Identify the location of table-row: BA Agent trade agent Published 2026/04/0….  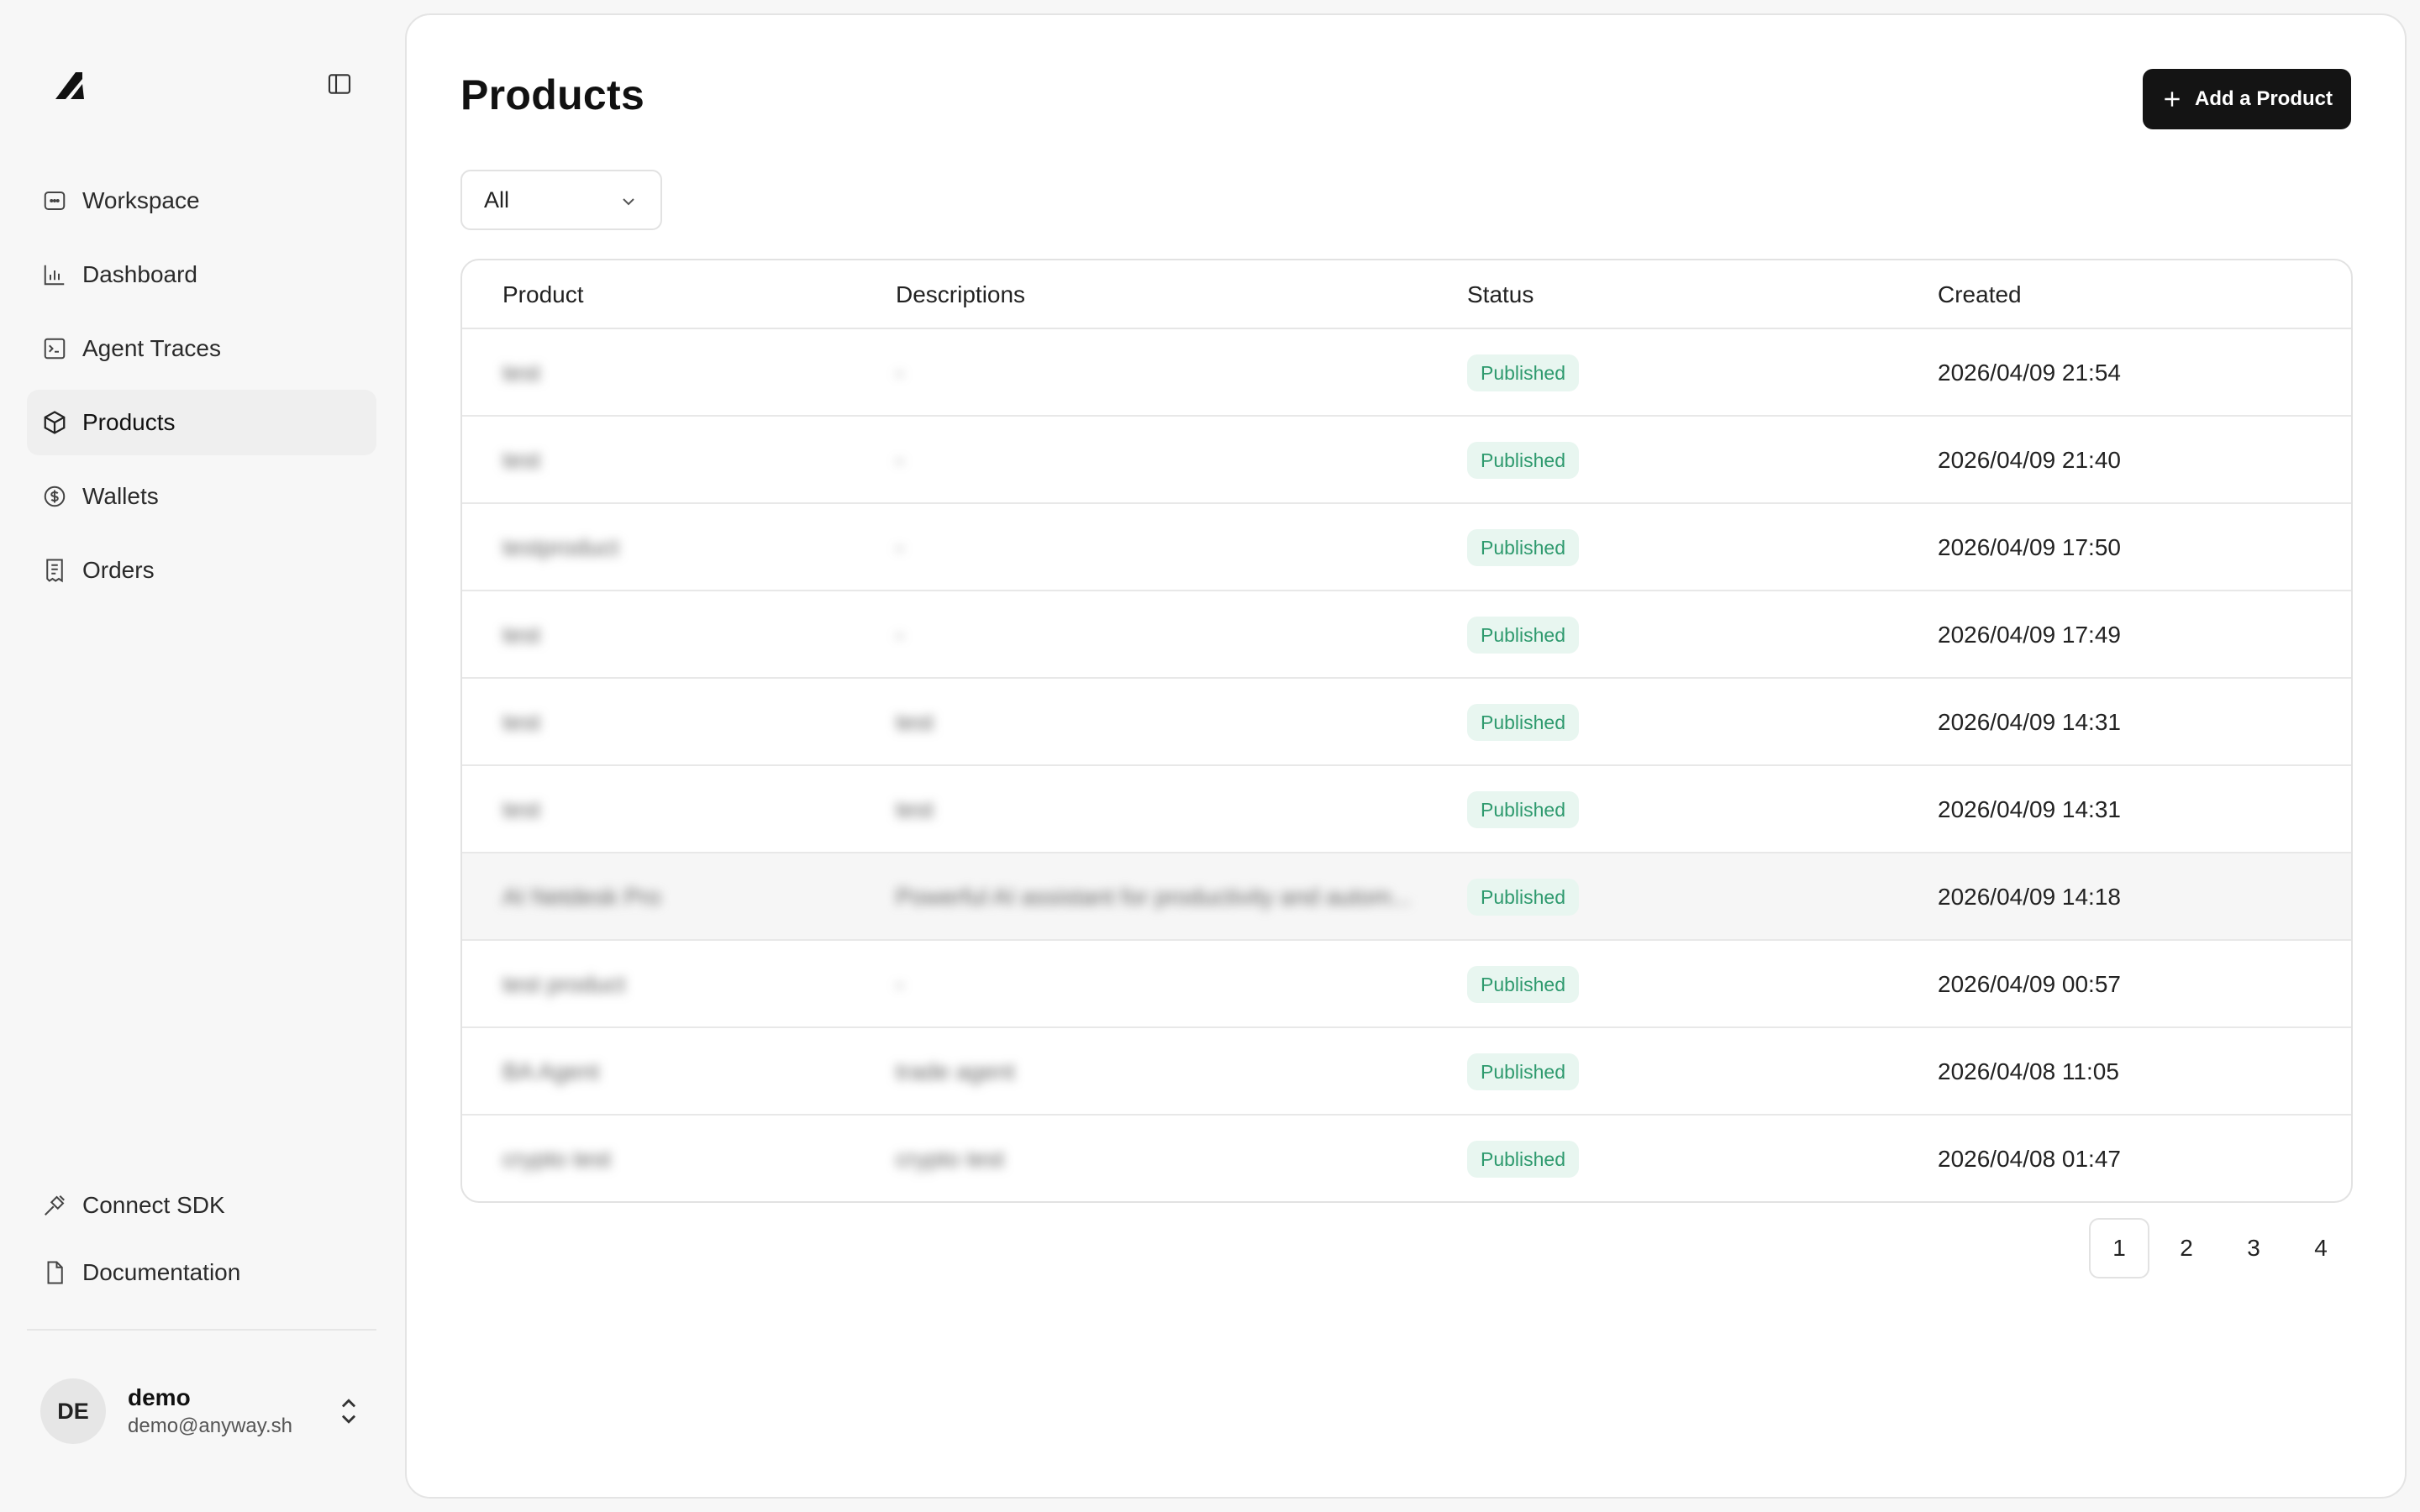
(1407, 1072).